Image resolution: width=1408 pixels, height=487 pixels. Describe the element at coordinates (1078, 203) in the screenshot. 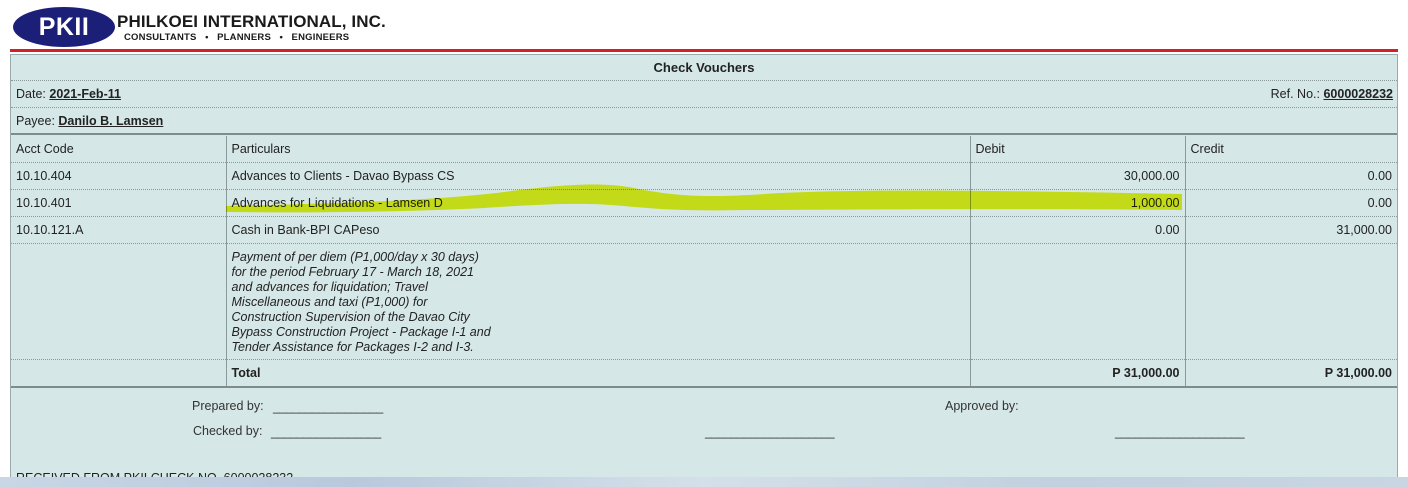

I see `debit-cell: 1,000.00` at that location.